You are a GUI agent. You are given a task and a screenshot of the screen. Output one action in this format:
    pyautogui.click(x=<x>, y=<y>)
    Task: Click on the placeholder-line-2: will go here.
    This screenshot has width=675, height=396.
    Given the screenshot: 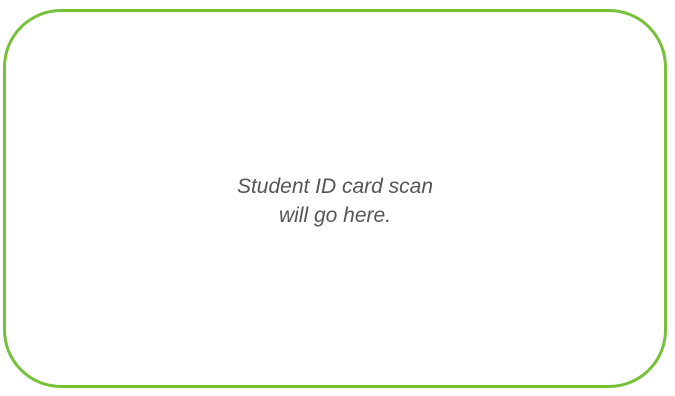 What is the action you would take?
    pyautogui.click(x=335, y=215)
    